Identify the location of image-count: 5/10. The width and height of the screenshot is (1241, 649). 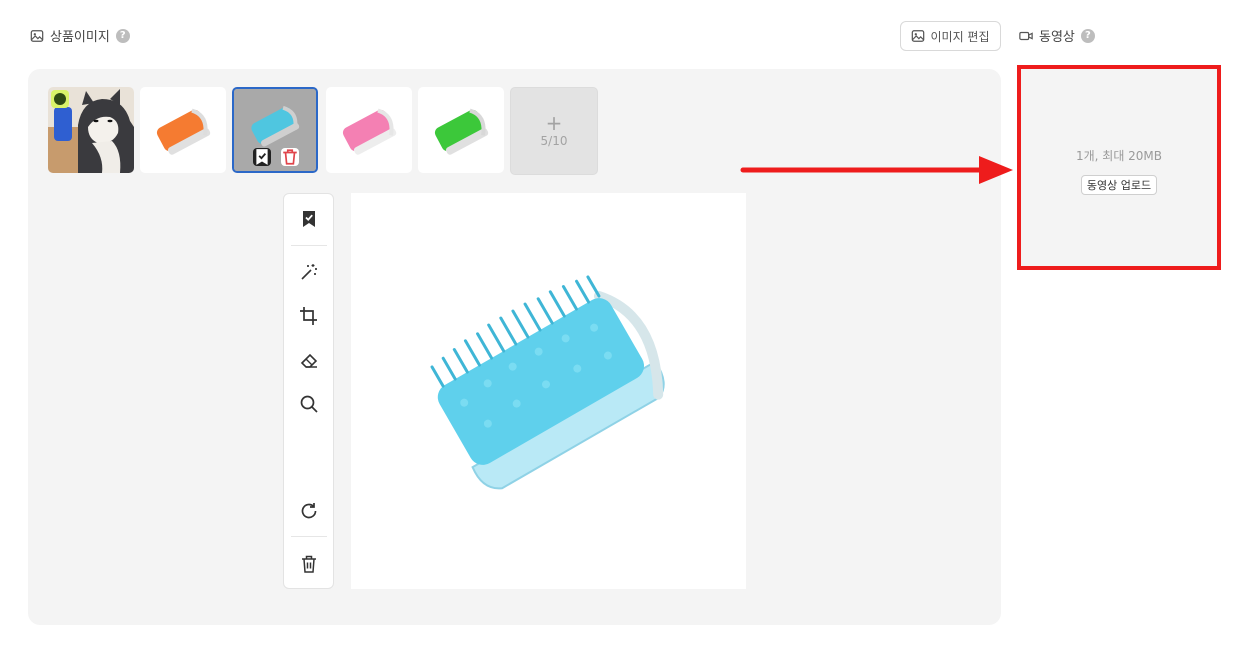
(554, 141).